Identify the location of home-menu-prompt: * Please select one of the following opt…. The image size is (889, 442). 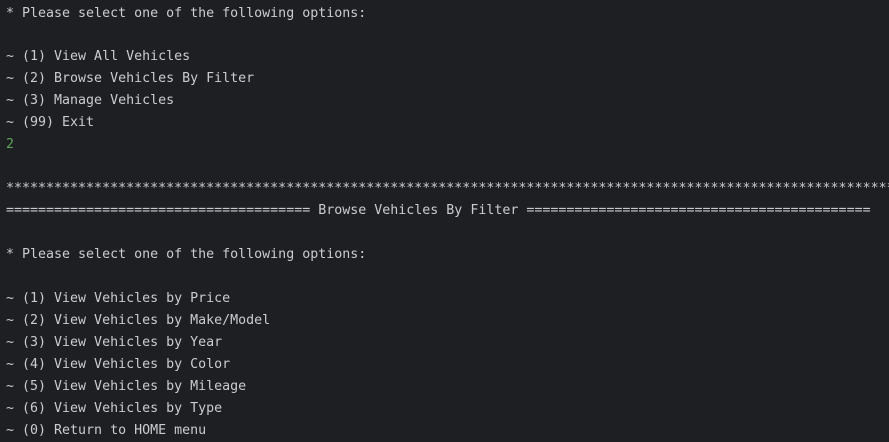
(186, 13).